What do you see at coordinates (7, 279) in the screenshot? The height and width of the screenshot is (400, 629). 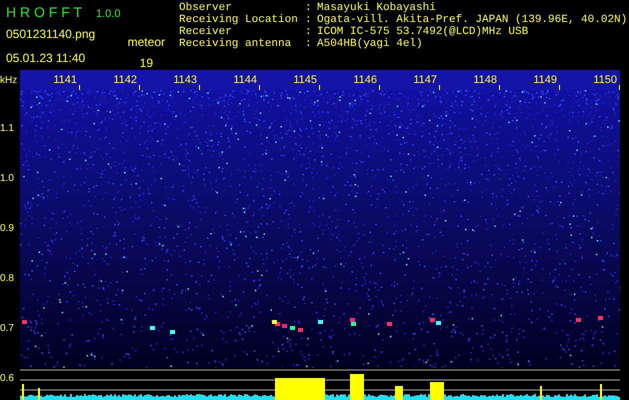 I see `frequency-label: 0.8` at bounding box center [7, 279].